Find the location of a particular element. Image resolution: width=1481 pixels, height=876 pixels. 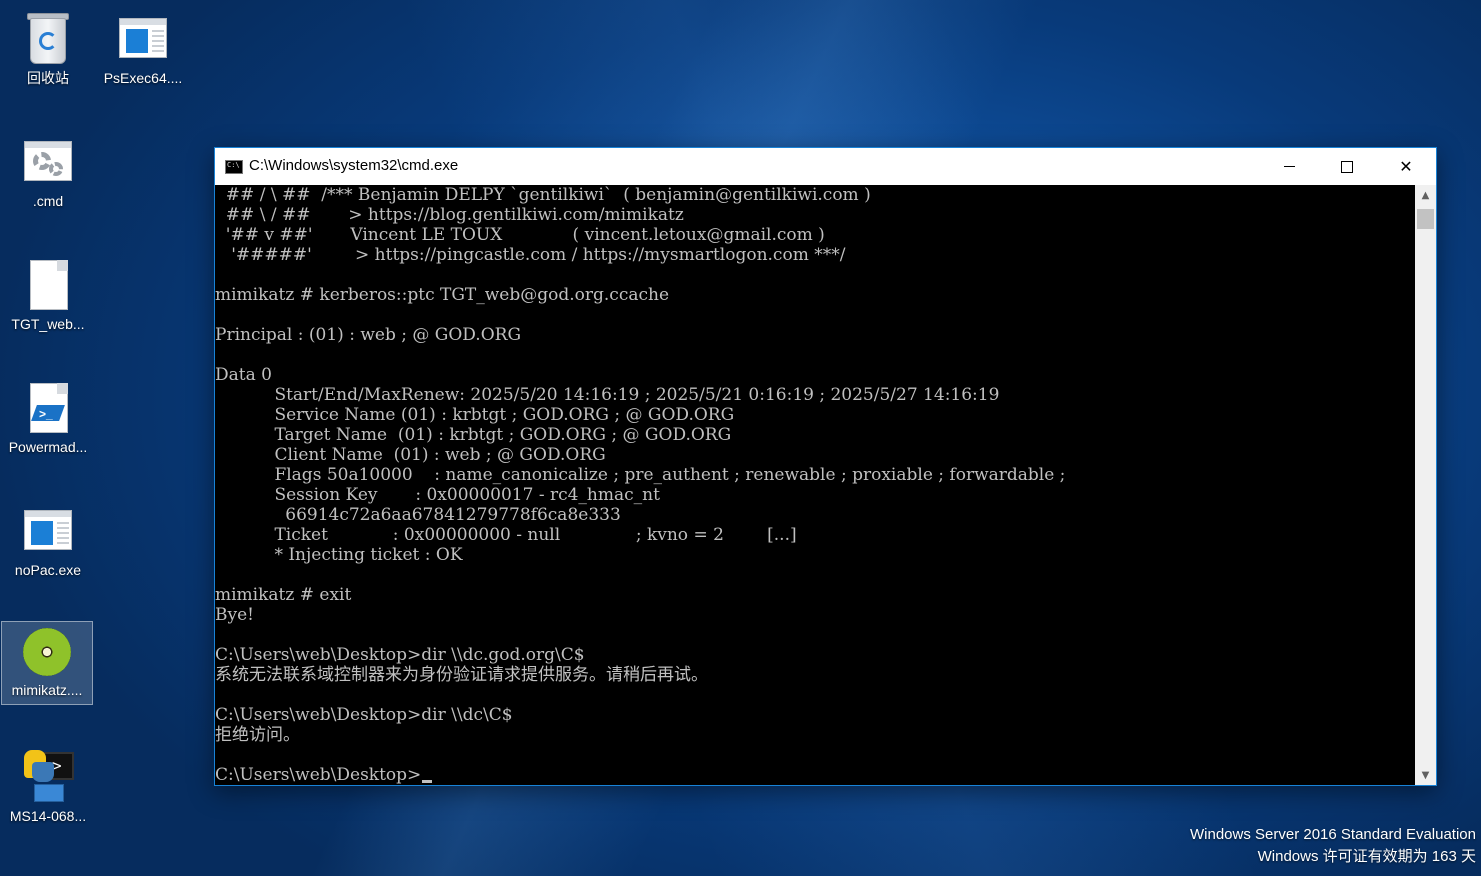

cmd-file-icon is located at coordinates (48, 161).